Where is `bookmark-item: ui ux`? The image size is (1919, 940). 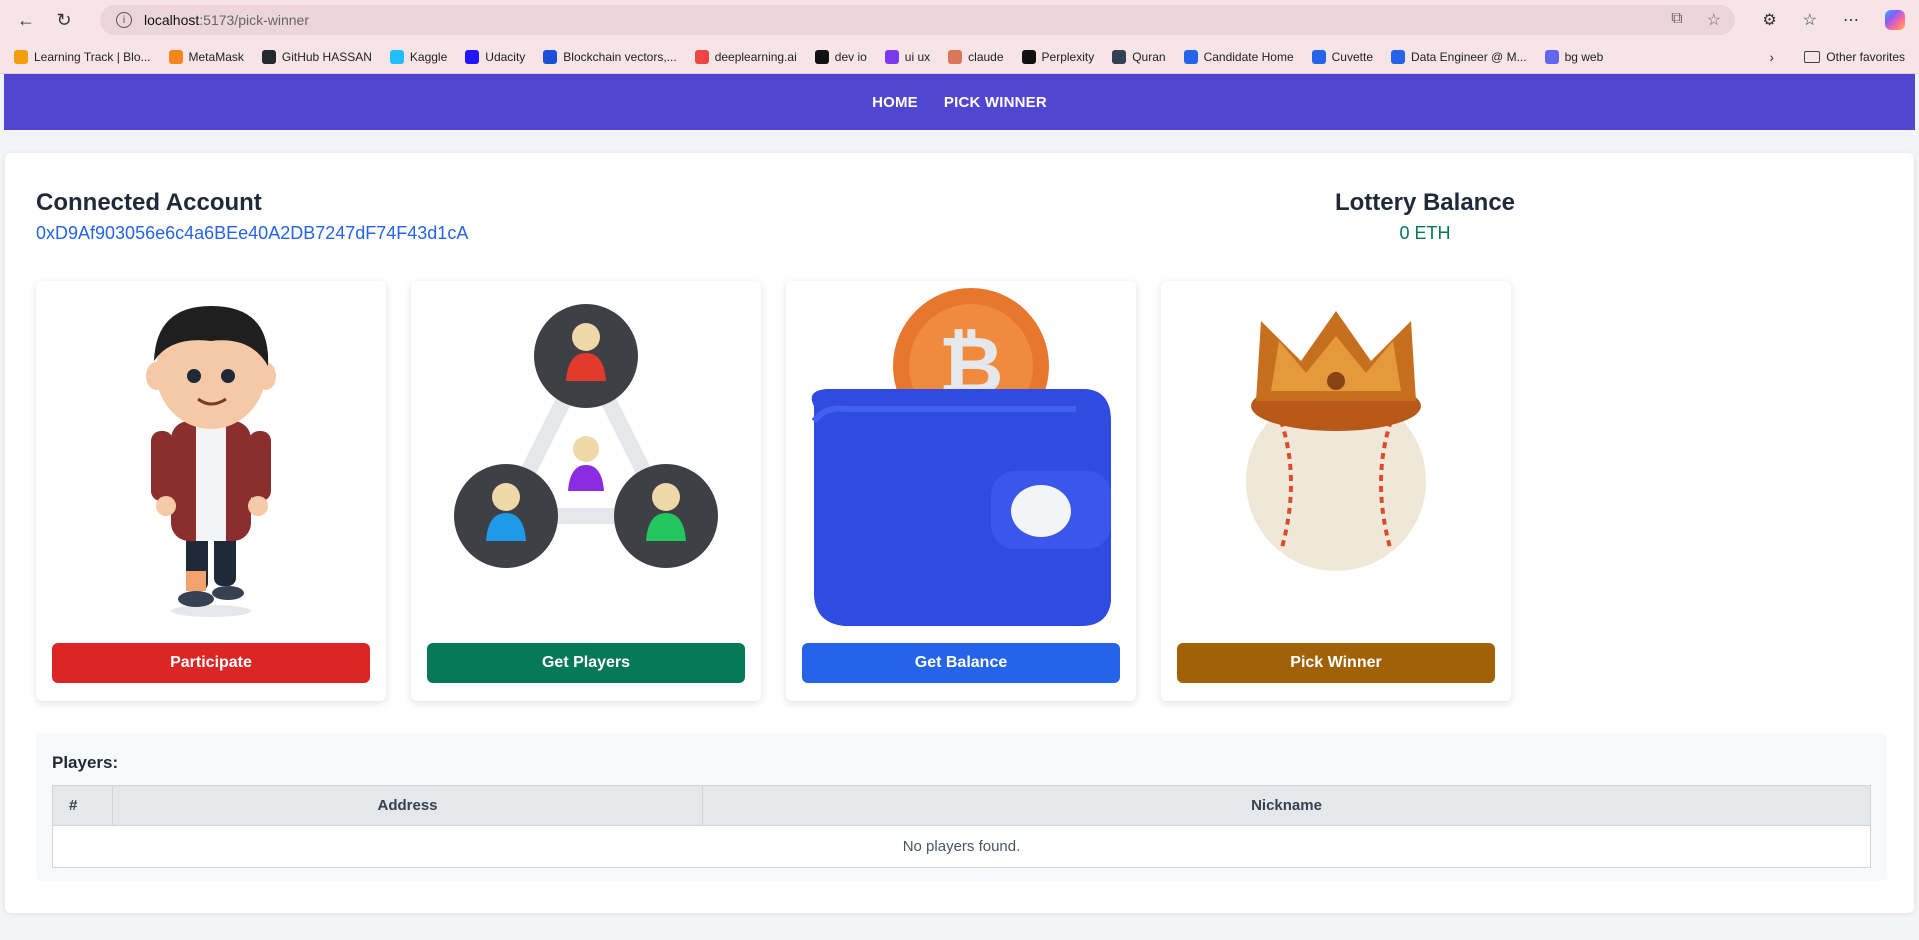
bookmark-item: ui ux is located at coordinates (907, 56).